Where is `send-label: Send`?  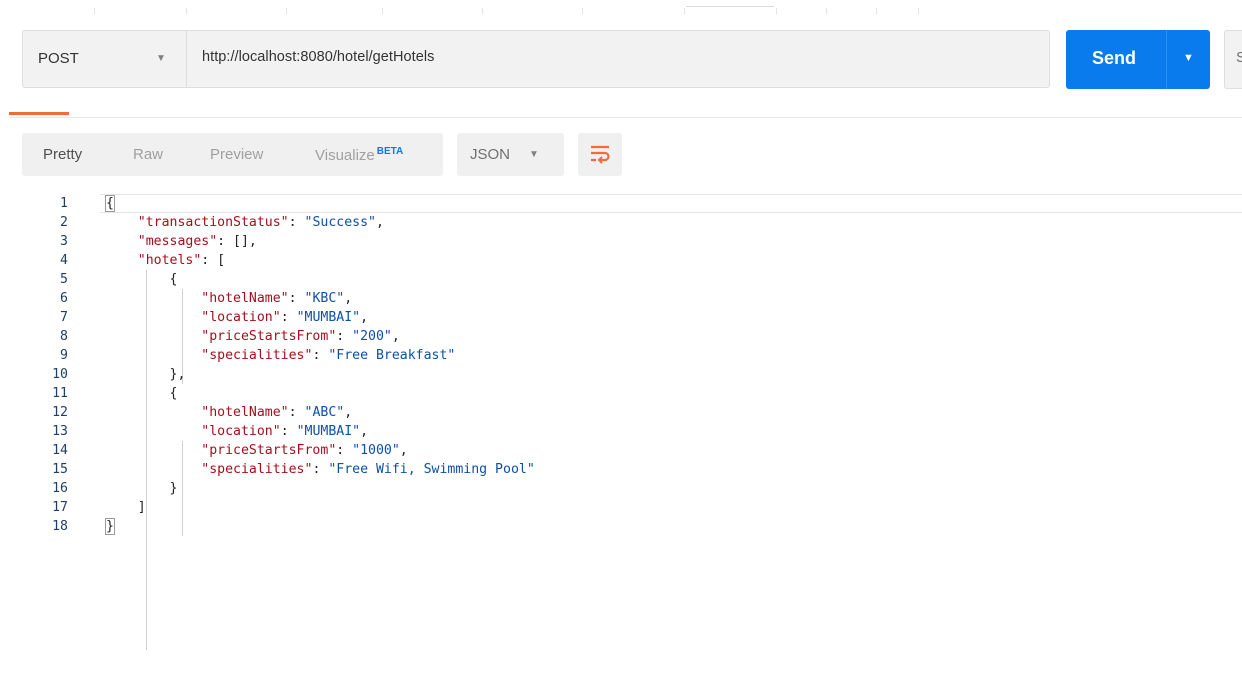 send-label: Send is located at coordinates (1114, 58).